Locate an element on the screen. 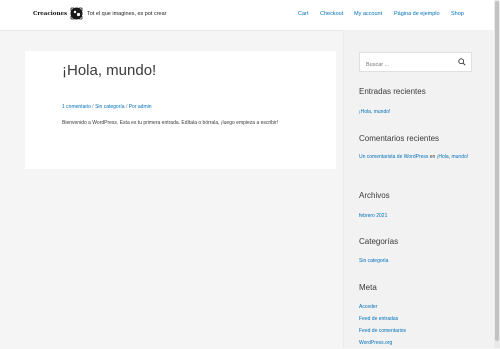 This screenshot has height=349, width=500. comment-author-link: Un comentarista de WordPress is located at coordinates (393, 157).